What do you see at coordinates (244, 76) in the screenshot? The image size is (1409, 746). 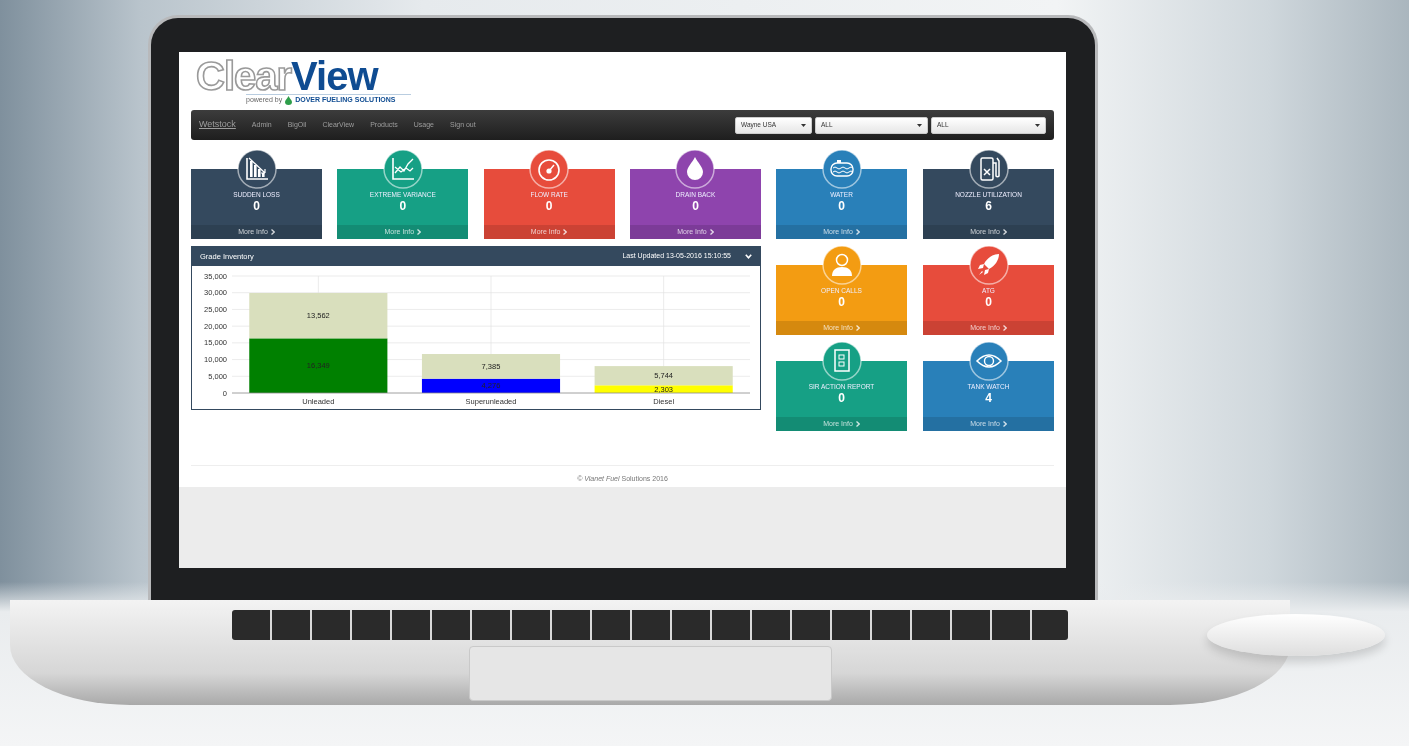 I see `logo-text: Clear` at bounding box center [244, 76].